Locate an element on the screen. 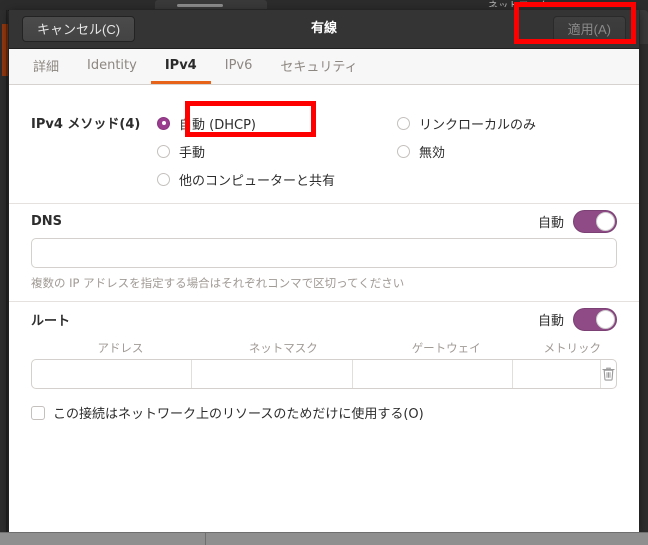  trash-icon is located at coordinates (608, 374).